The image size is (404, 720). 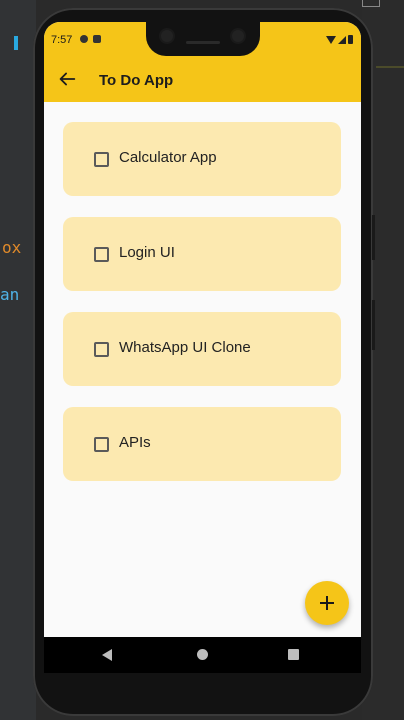 I want to click on task-card: APIs, so click(x=202, y=444).